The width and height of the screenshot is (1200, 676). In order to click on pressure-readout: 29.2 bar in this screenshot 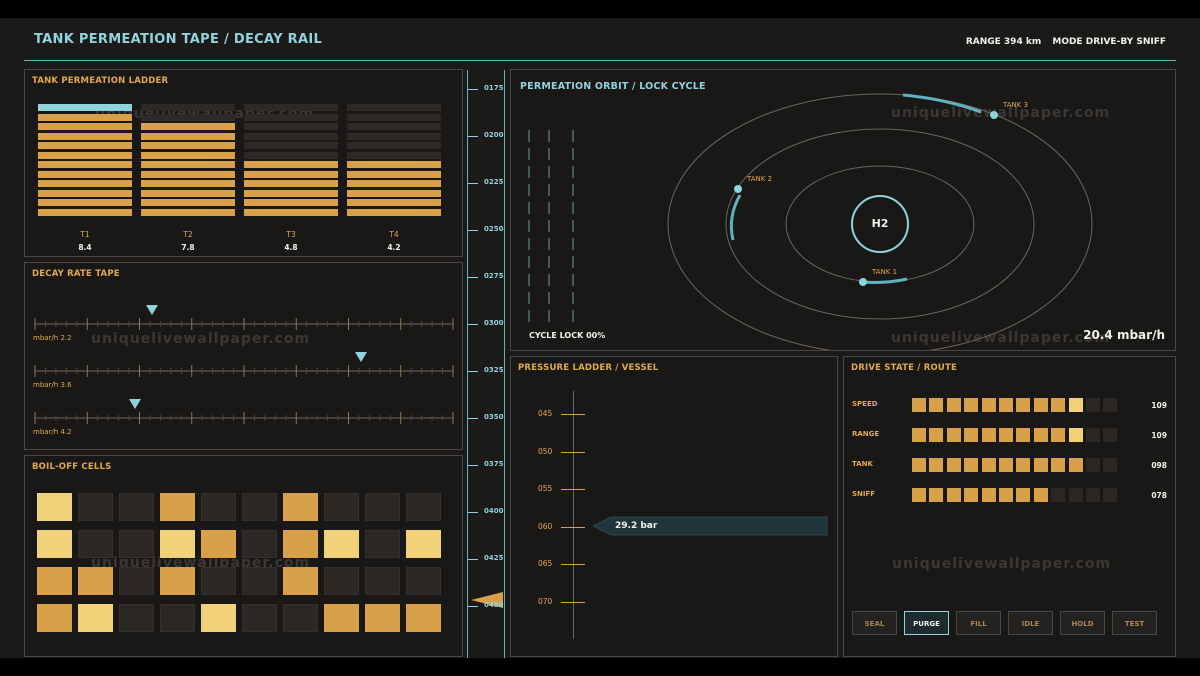, I will do `click(636, 526)`.